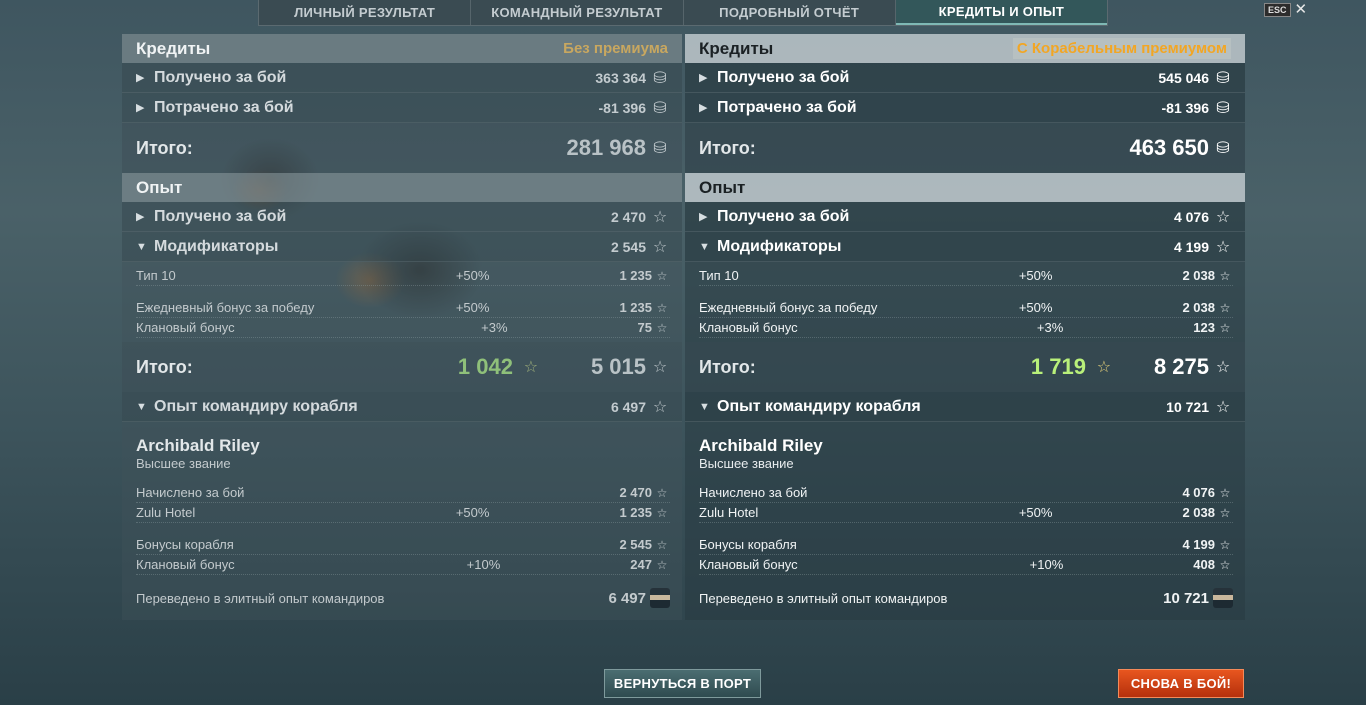 Image resolution: width=1366 pixels, height=705 pixels. Describe the element at coordinates (402, 78) in the screenshot. I see `credits-earned-row: ▶ Получено за бой 363 364 ⛁` at that location.